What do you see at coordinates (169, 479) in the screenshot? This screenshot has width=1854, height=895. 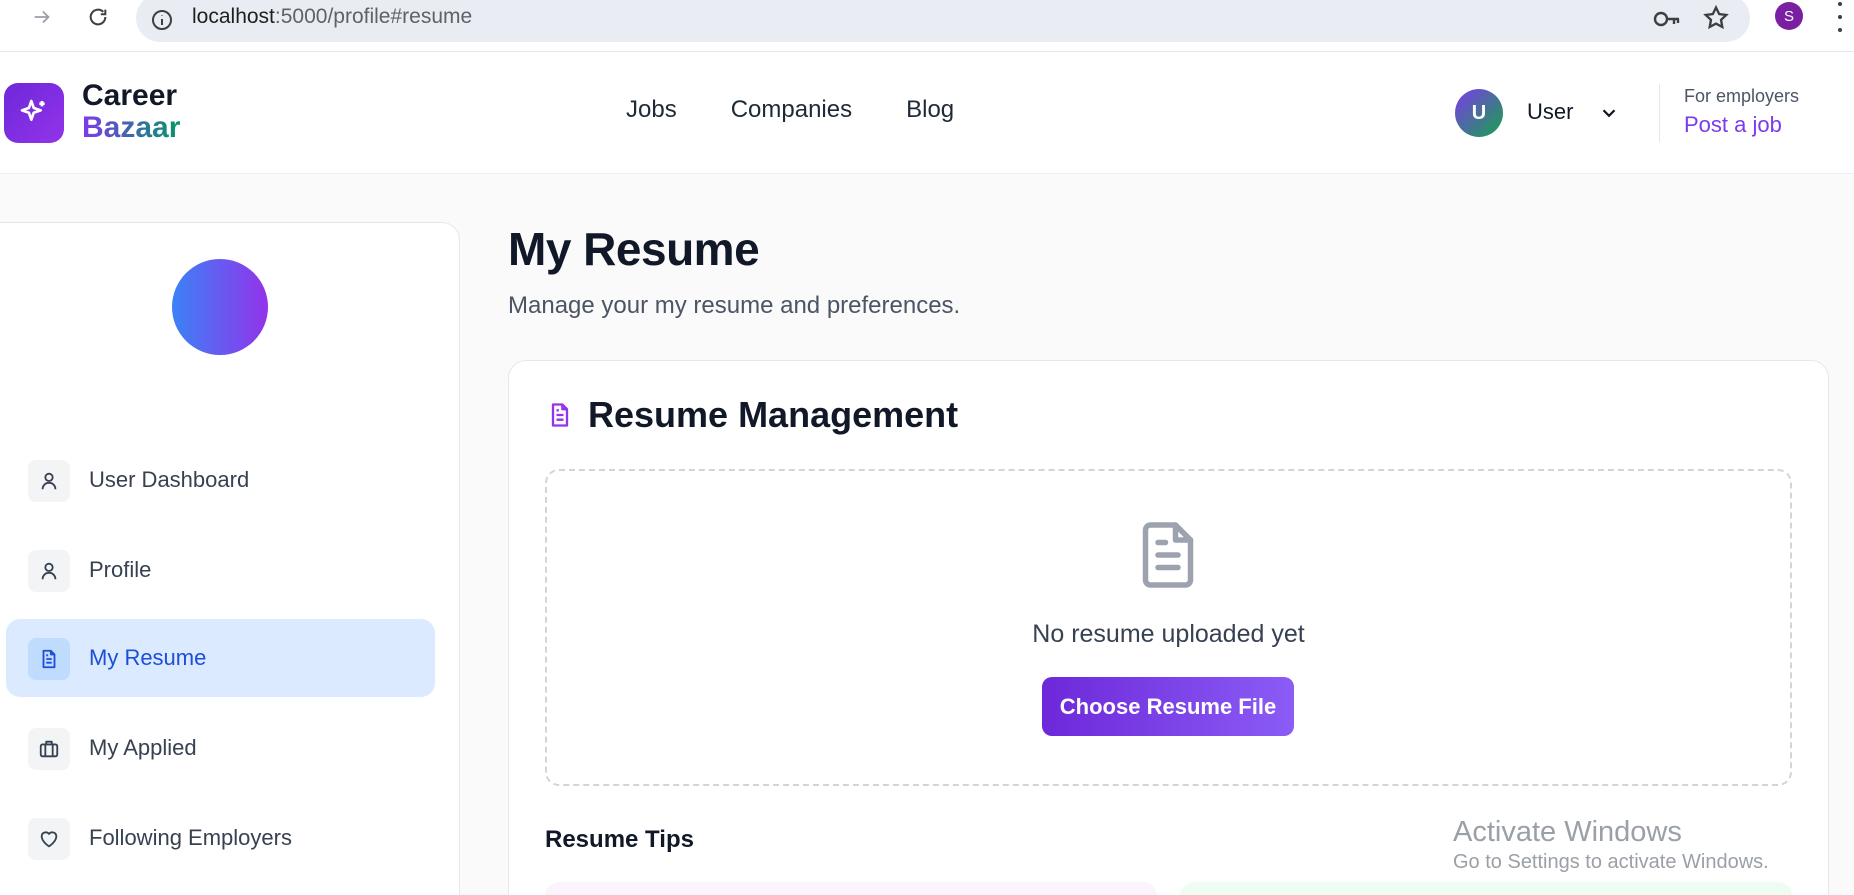 I see `sidebar-item-label: User Dashboard` at bounding box center [169, 479].